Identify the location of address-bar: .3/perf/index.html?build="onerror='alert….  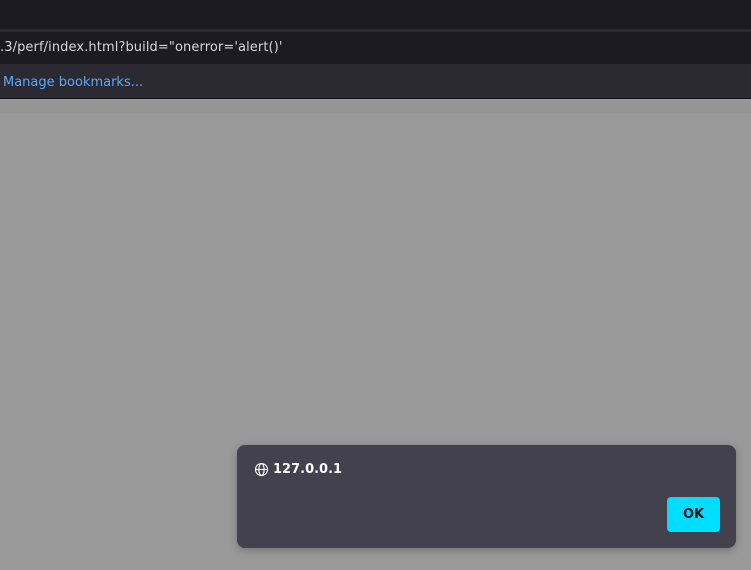
(375, 48).